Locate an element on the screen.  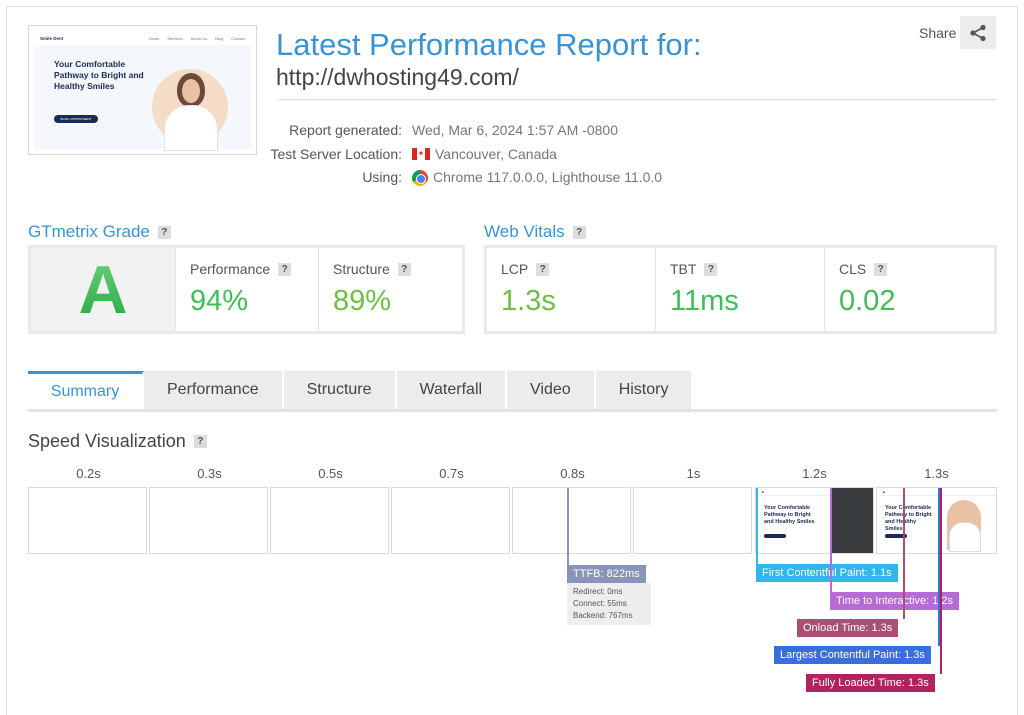
meta-value: Wed, Mar 6, 2024 1:57 AM -0800 is located at coordinates (515, 131).